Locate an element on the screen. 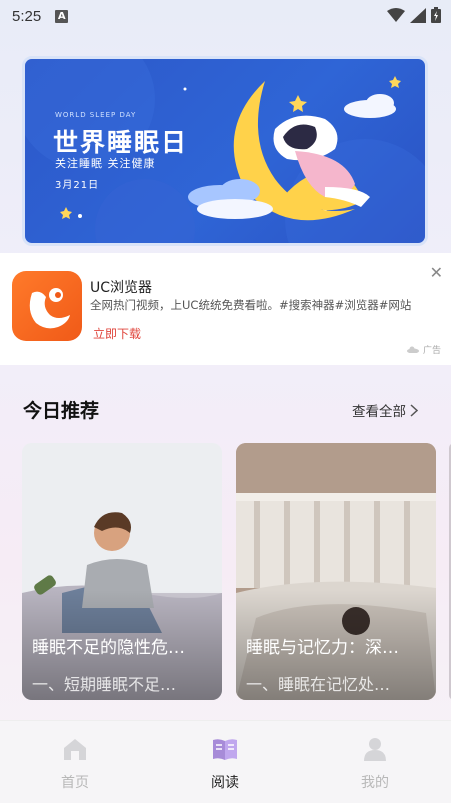 Image resolution: width=451 pixels, height=803 pixels. chevron-right-icon is located at coordinates (414, 410).